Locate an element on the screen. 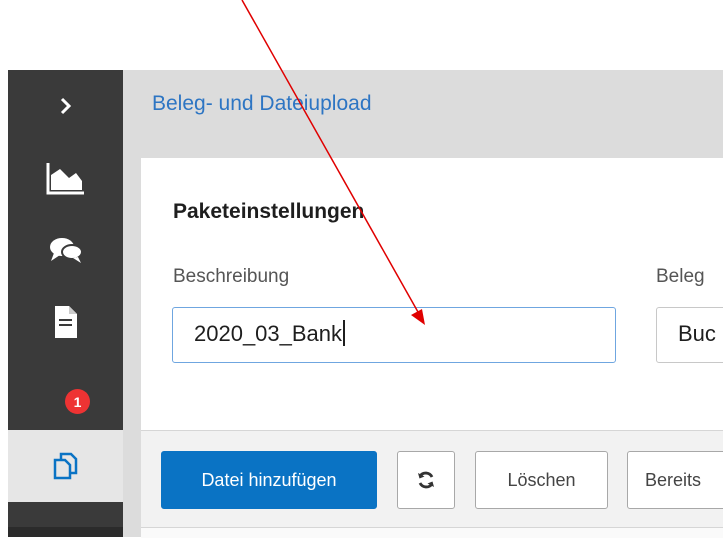  sidebar-item-upload is located at coordinates (65, 466).